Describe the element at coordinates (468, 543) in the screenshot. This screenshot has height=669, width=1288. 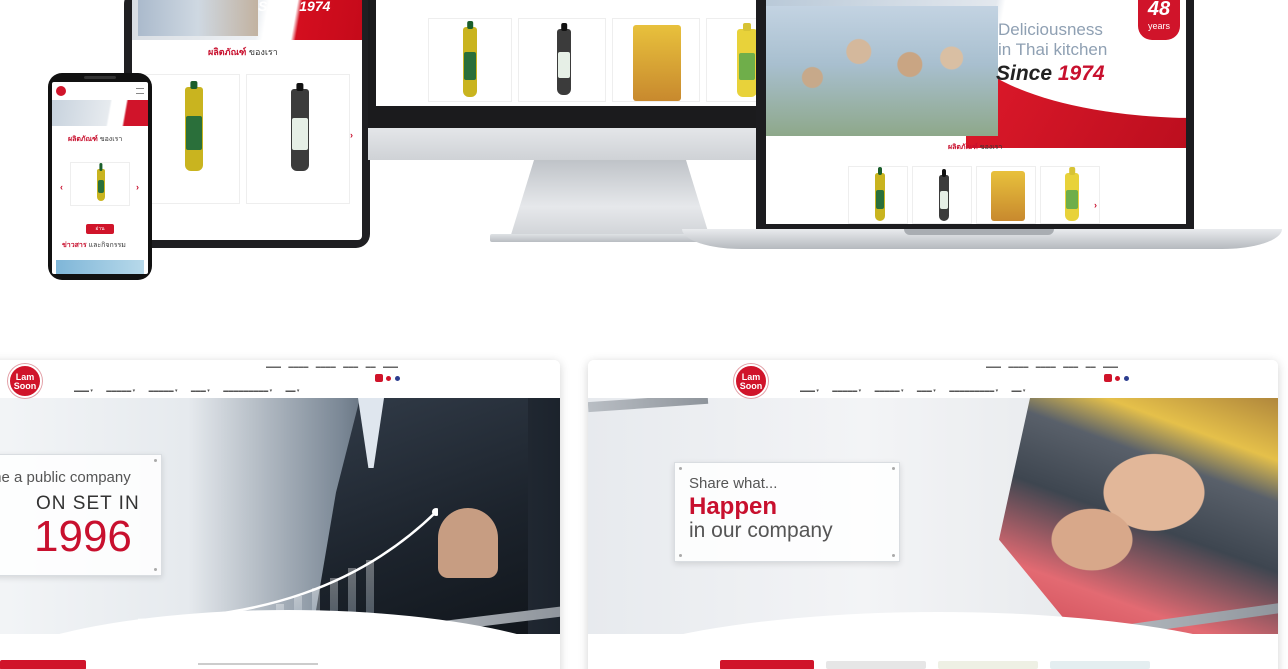
I see `hand-image` at that location.